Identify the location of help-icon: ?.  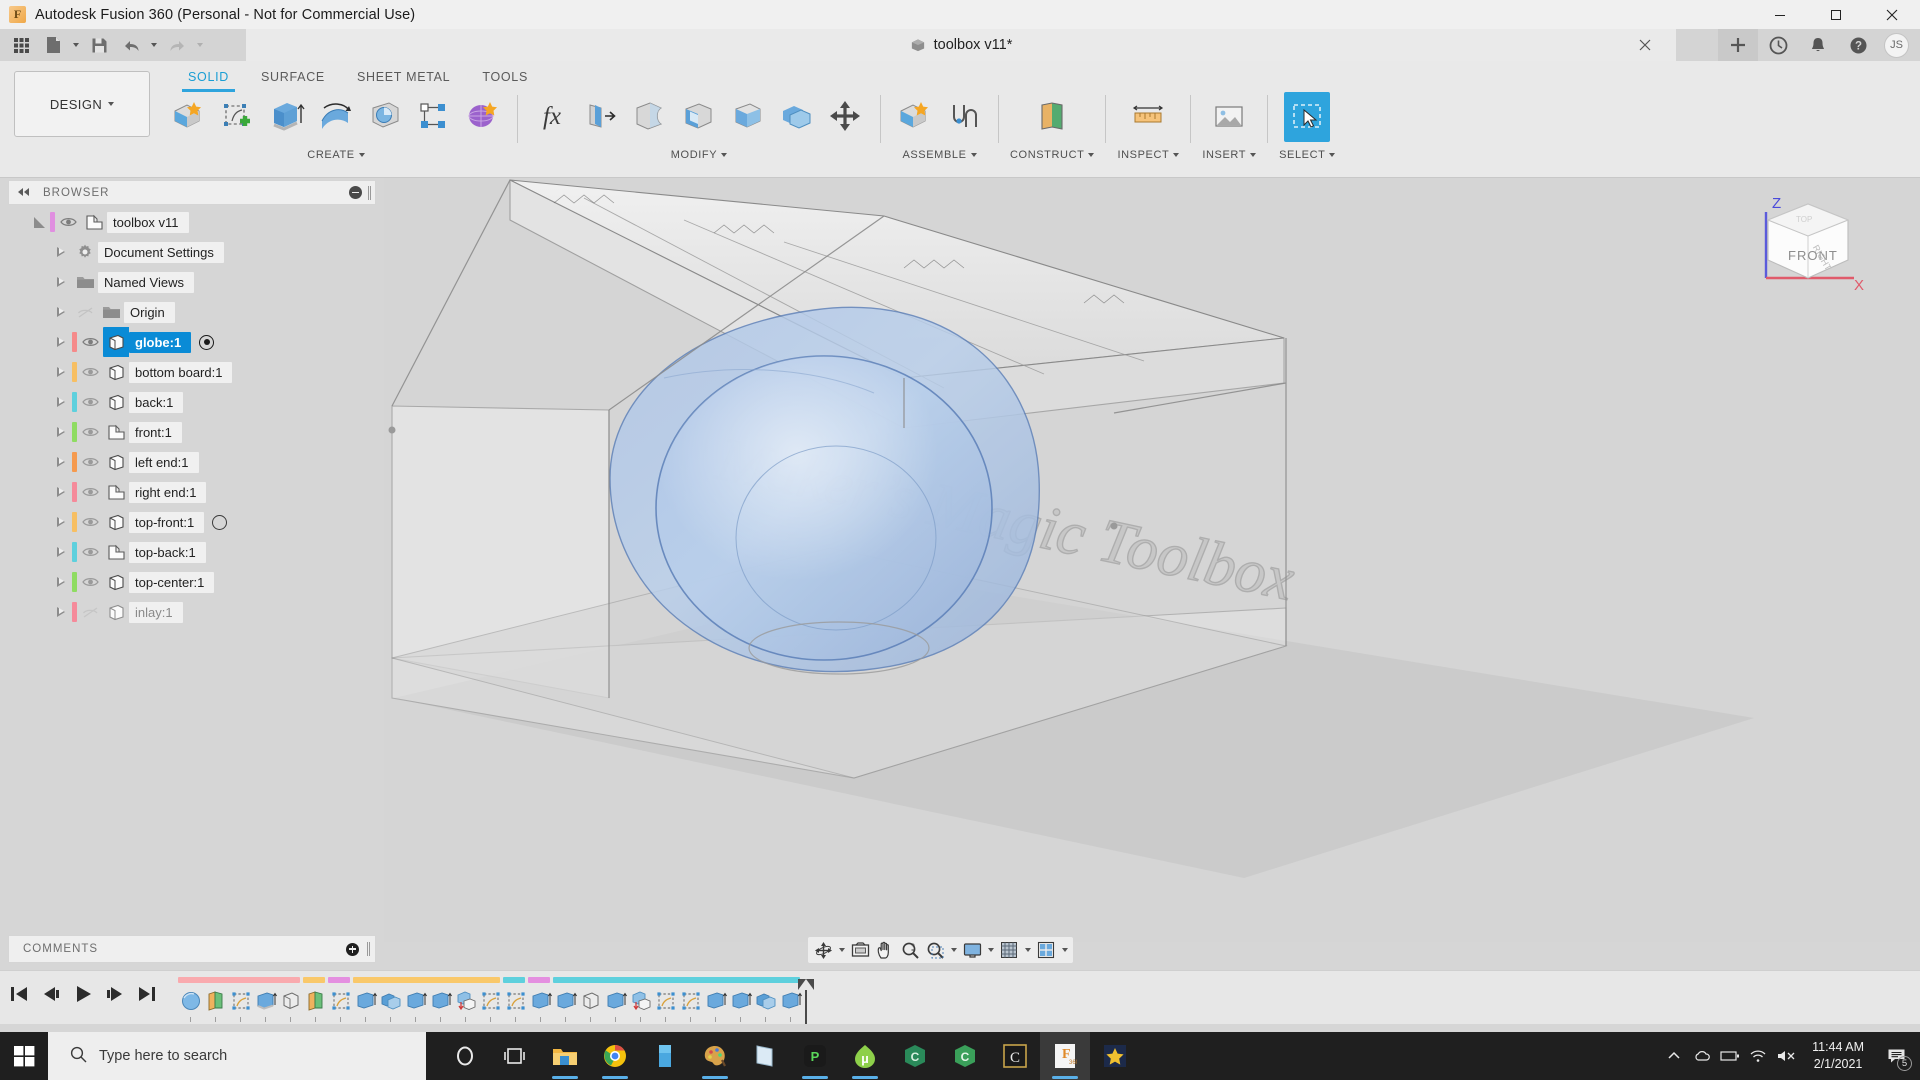
(1858, 45).